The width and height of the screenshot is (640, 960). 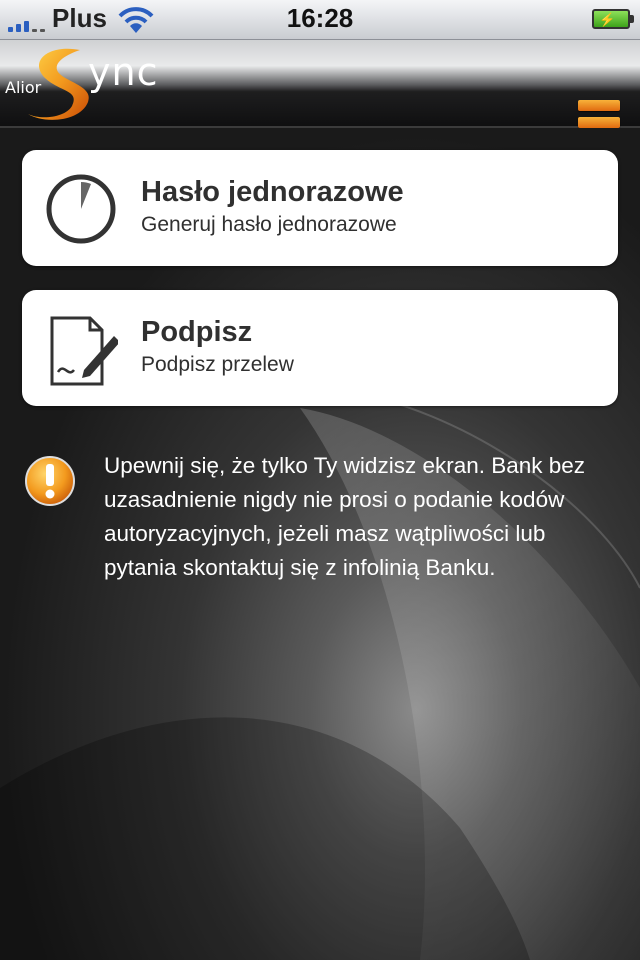 What do you see at coordinates (23, 87) in the screenshot?
I see `logo-alior-text: Alior` at bounding box center [23, 87].